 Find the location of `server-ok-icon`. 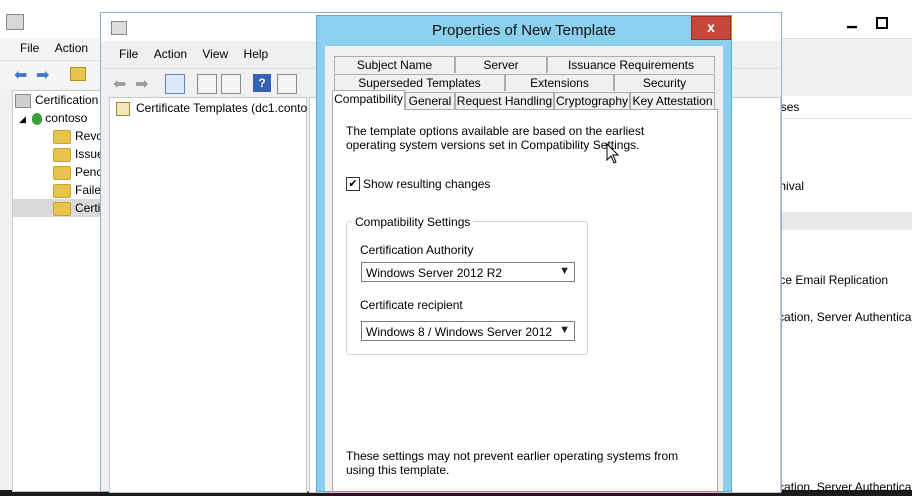

server-ok-icon is located at coordinates (37, 118).